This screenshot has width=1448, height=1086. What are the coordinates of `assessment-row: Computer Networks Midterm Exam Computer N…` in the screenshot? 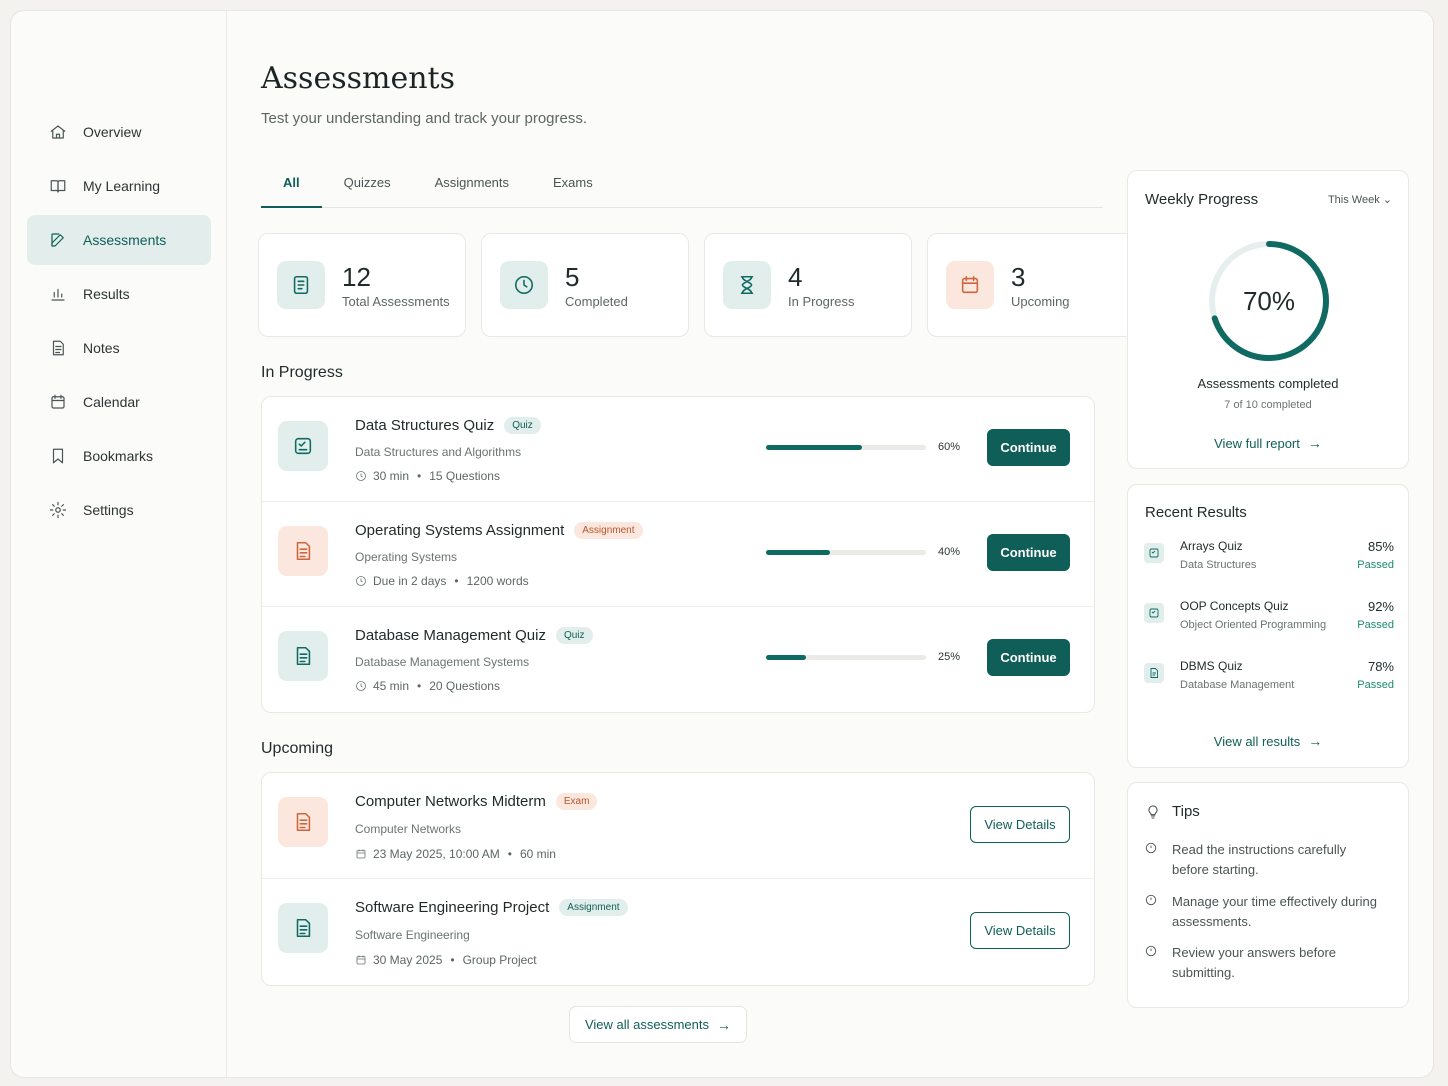 It's located at (678, 826).